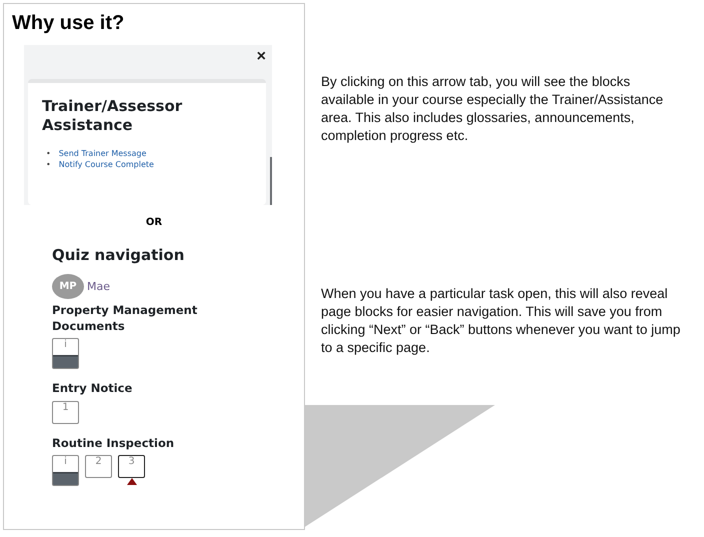 The image size is (704, 537). Describe the element at coordinates (68, 286) in the screenshot. I see `user-avatar: MP` at that location.